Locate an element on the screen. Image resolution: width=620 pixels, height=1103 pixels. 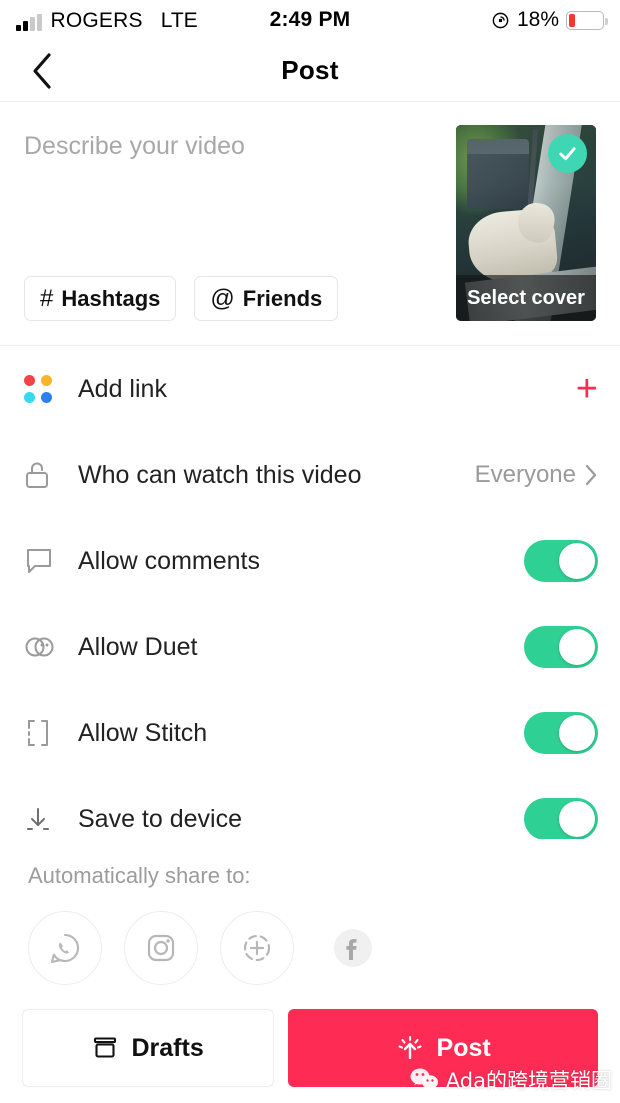
allow-stitch-toggle is located at coordinates (561, 733).